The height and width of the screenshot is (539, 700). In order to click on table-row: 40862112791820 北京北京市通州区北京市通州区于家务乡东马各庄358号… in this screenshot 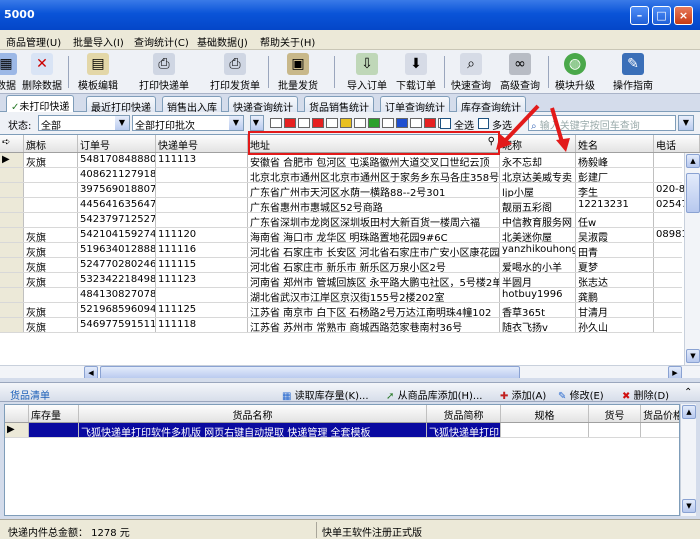, I will do `click(350, 175)`.